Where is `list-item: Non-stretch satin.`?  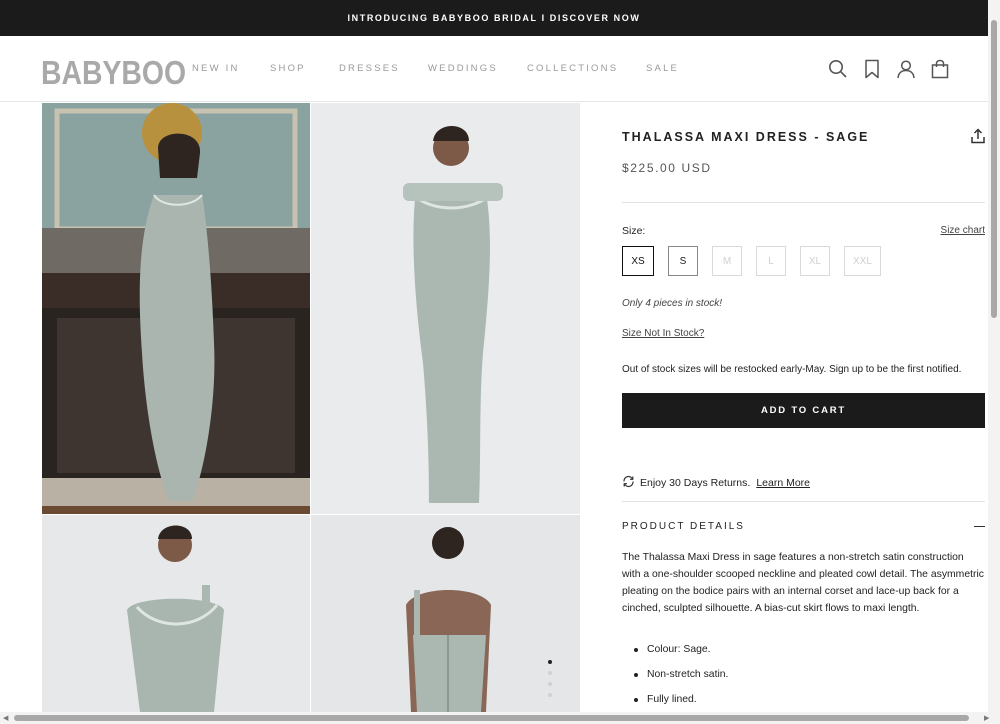
list-item: Non-stretch satin. is located at coordinates (681, 674).